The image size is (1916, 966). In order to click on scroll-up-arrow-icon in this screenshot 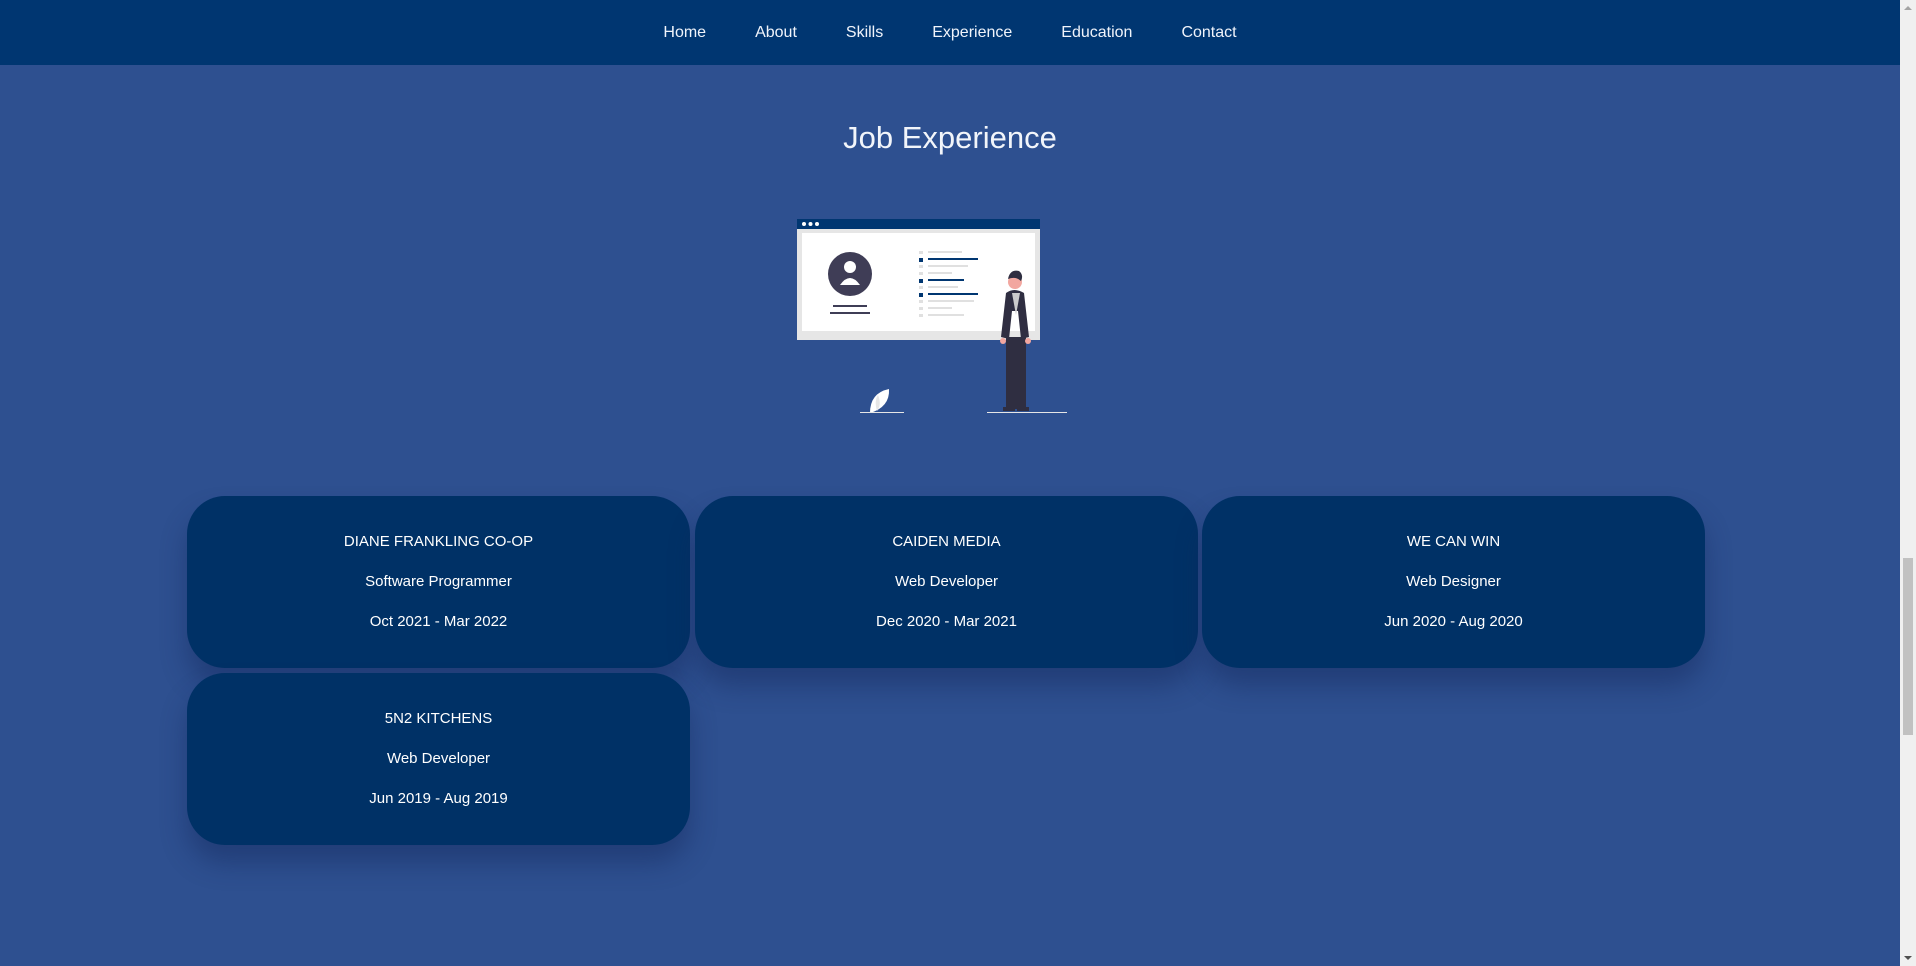, I will do `click(1908, 8)`.